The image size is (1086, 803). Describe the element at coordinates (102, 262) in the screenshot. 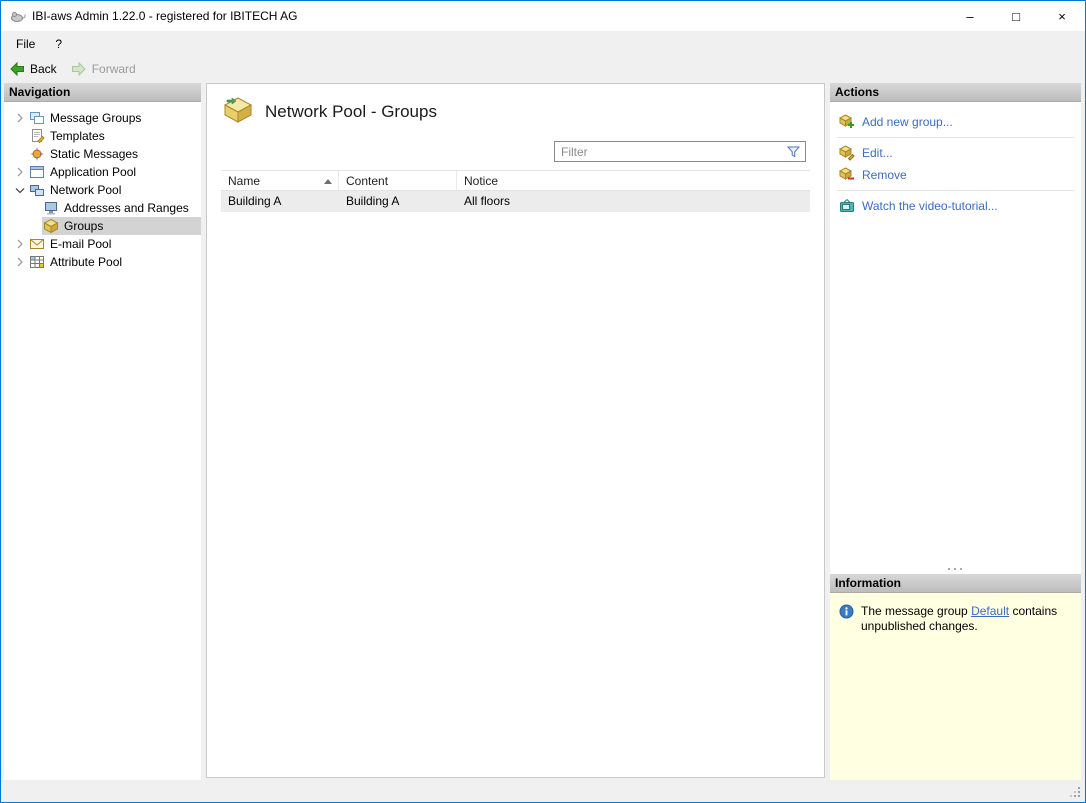

I see `sidebar-item-attribute-pool: Attribute Pool` at that location.